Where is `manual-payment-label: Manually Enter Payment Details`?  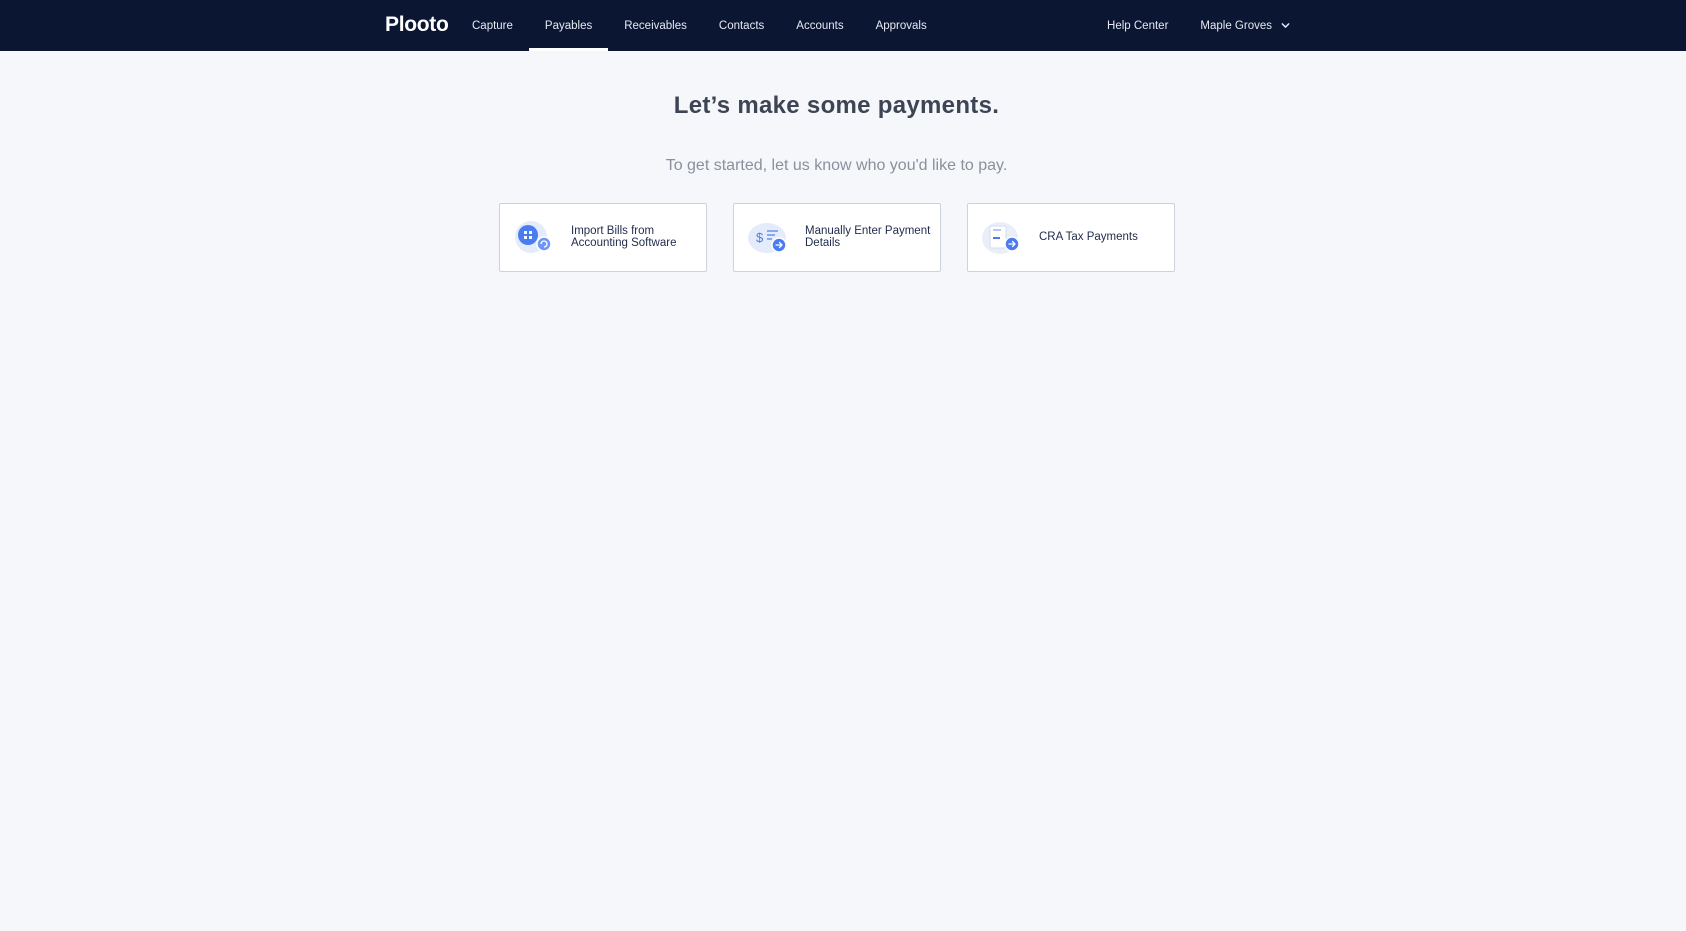 manual-payment-label: Manually Enter Payment Details is located at coordinates (868, 237).